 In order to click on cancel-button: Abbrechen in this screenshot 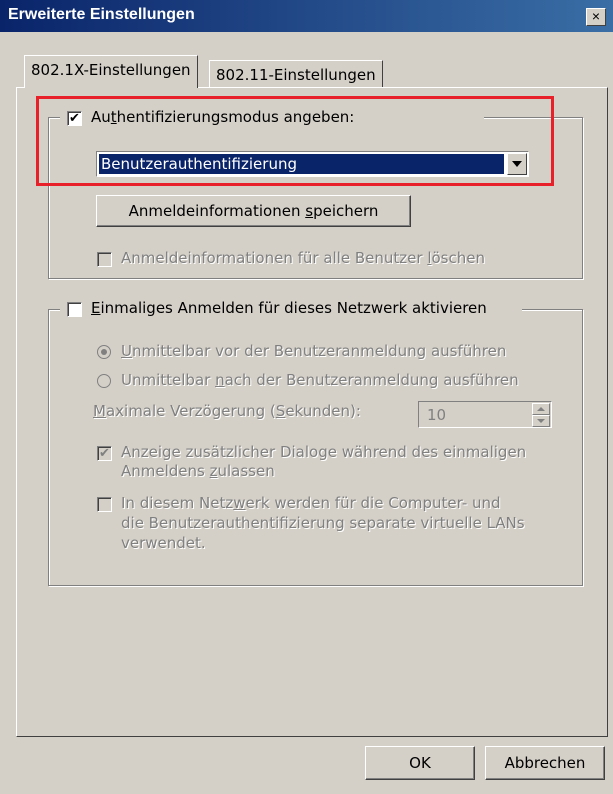, I will do `click(545, 763)`.